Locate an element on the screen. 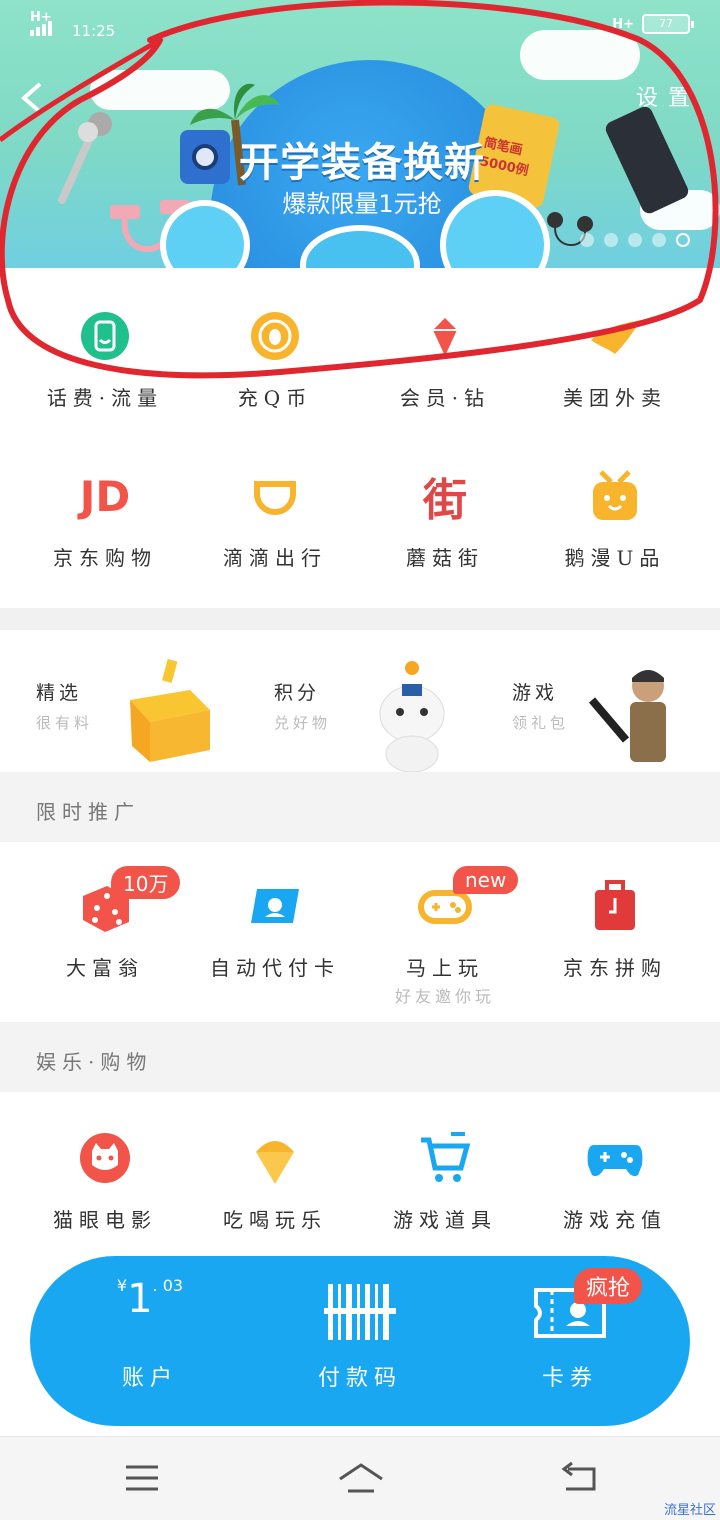 The image size is (720, 1520). promo-featured: 精选 很有料 is located at coordinates (120, 701).